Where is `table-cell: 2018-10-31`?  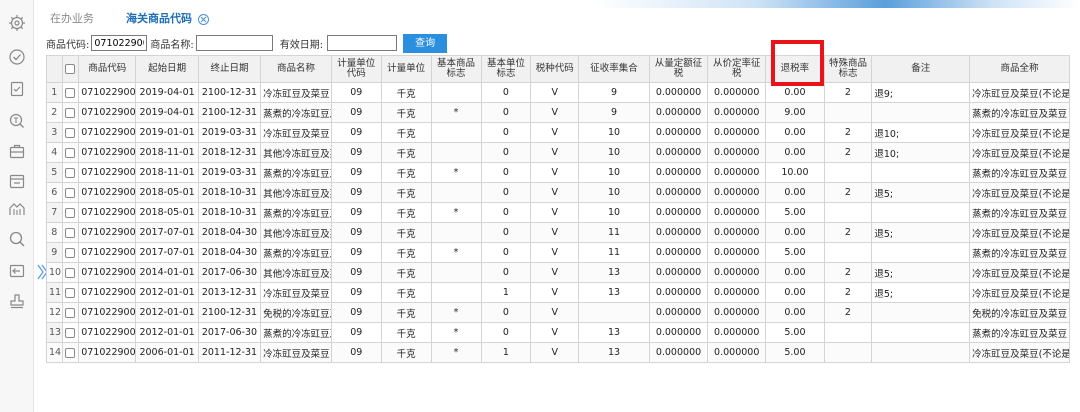 table-cell: 2018-10-31 is located at coordinates (229, 192).